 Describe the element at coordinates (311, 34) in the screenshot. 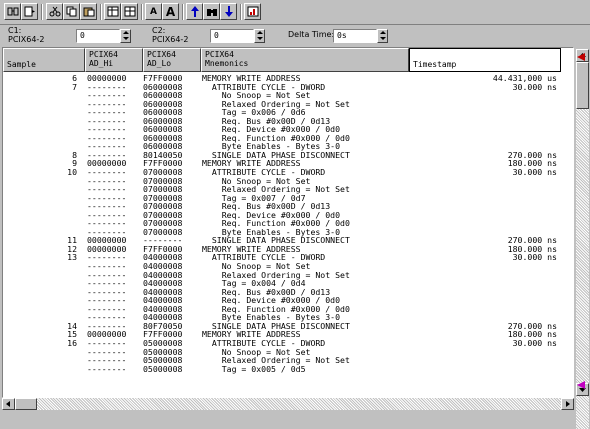

I see `delta-time-label: Delta Time:` at that location.